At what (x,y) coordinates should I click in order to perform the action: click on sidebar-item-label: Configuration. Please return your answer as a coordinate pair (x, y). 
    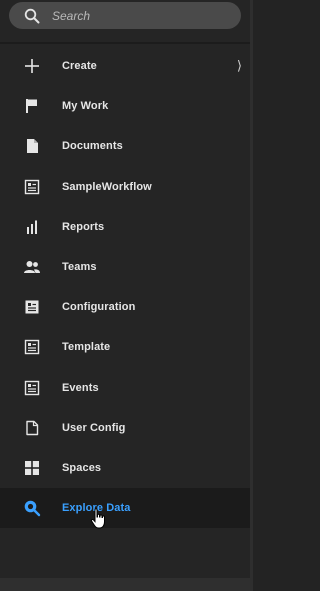
    Looking at the image, I should click on (99, 307).